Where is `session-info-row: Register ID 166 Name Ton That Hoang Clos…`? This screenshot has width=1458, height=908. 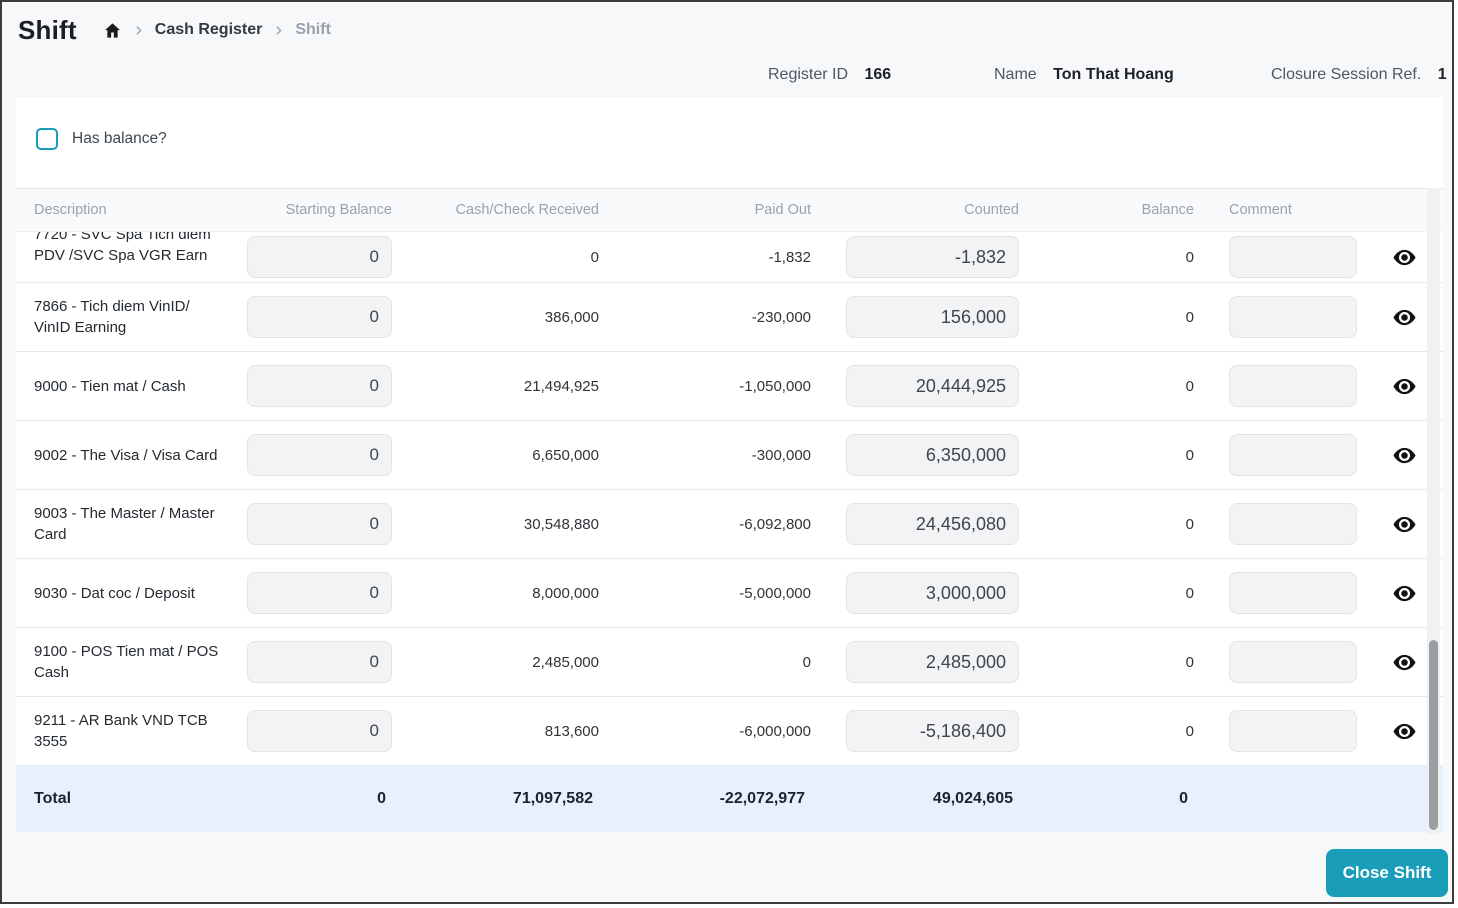
session-info-row: Register ID 166 Name Ton That Hoang Clos… is located at coordinates (727, 78).